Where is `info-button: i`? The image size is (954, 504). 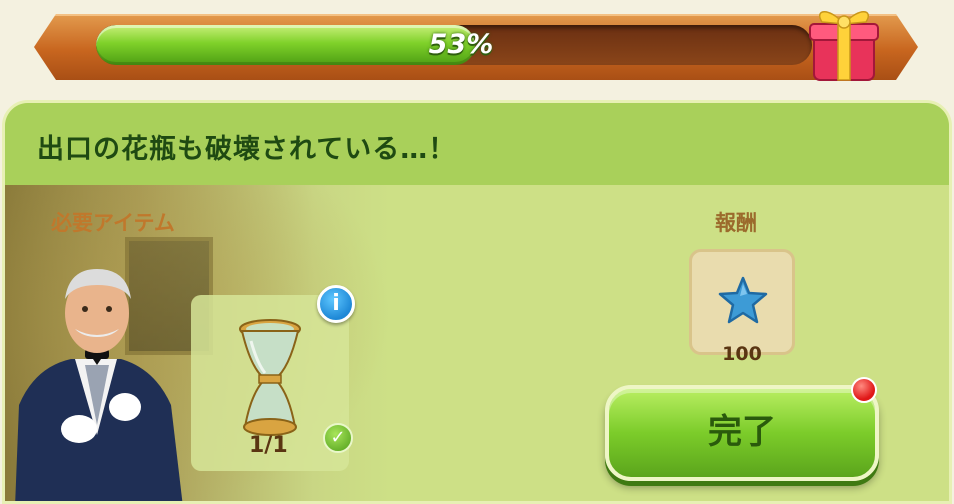
info-button: i is located at coordinates (336, 304).